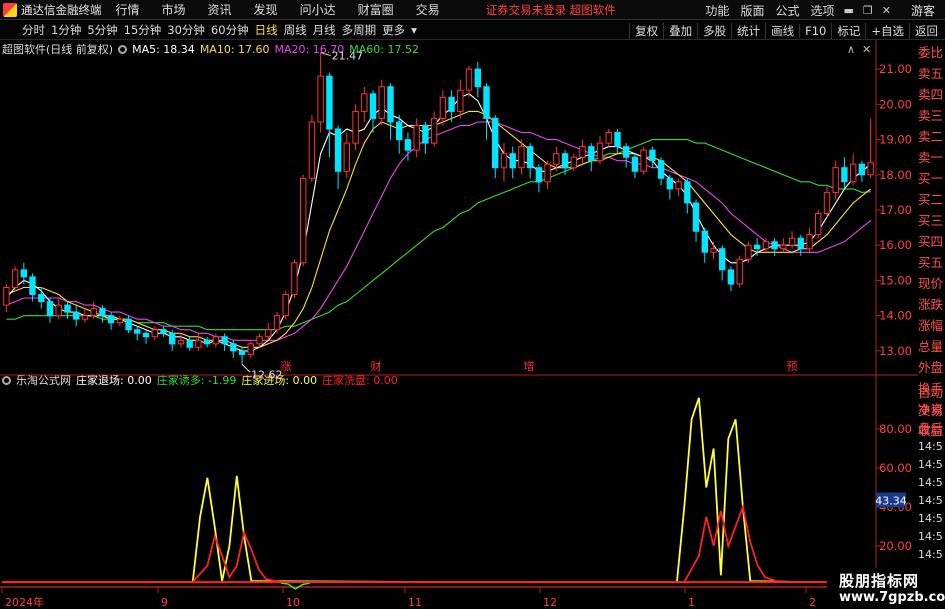  What do you see at coordinates (931, 94) in the screenshot?
I see `side-label-2: 卖四` at bounding box center [931, 94].